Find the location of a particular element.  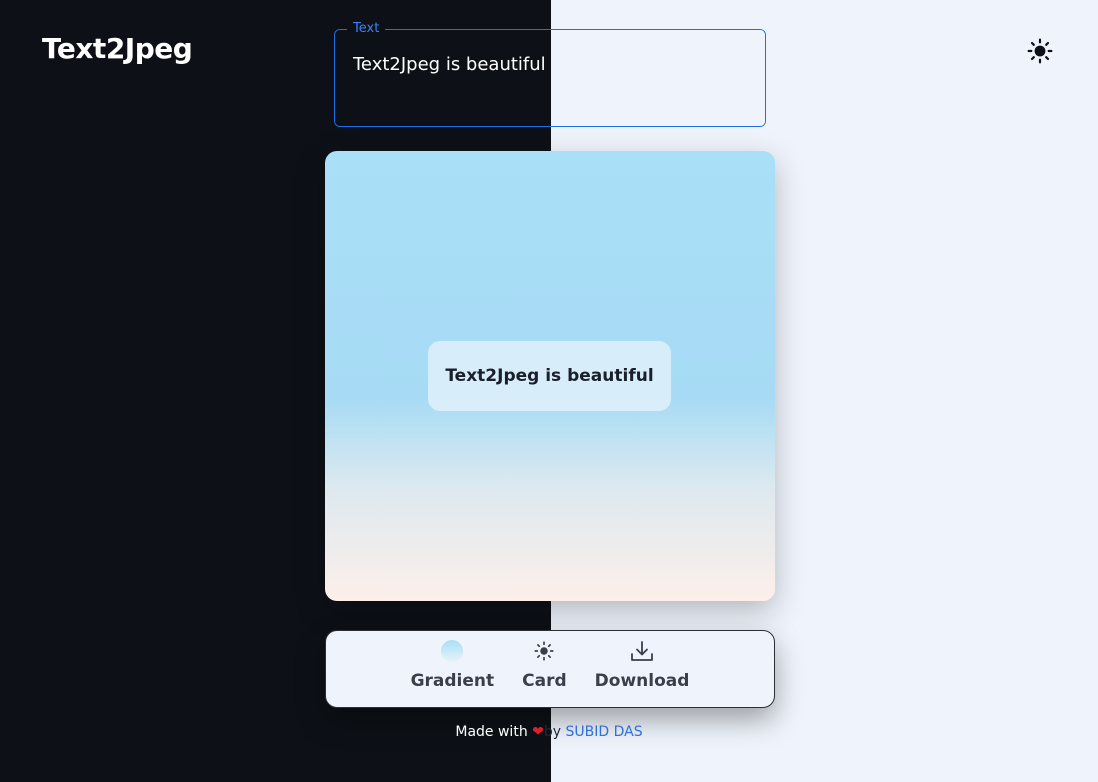

download-label: Download is located at coordinates (642, 681).